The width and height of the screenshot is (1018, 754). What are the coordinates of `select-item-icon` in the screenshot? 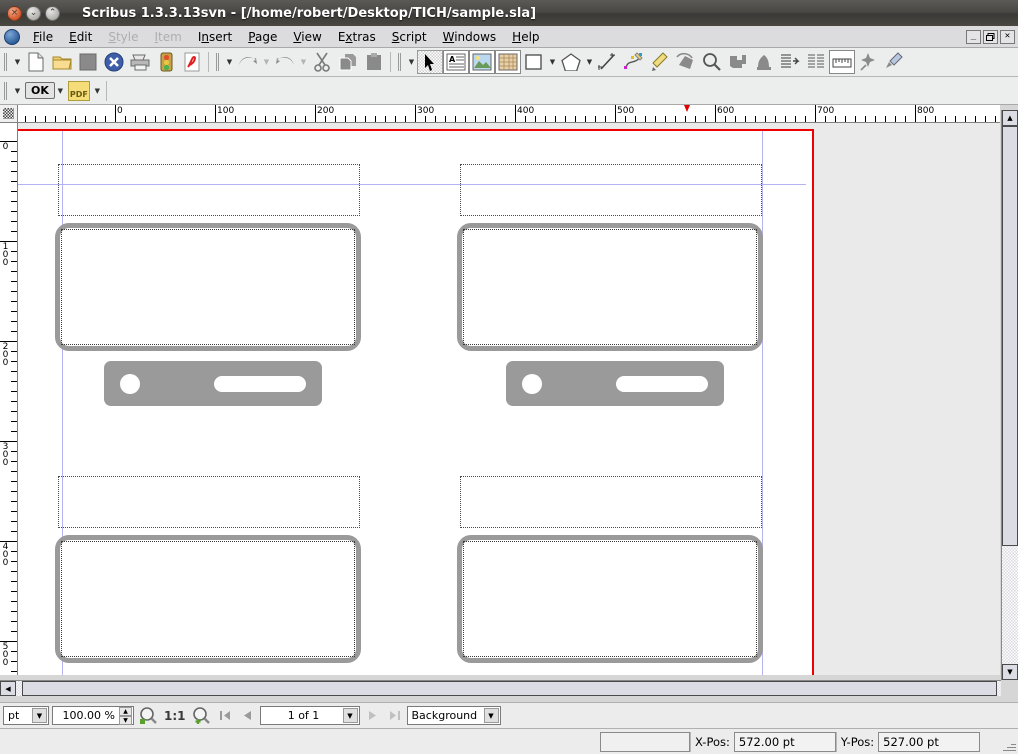 It's located at (430, 62).